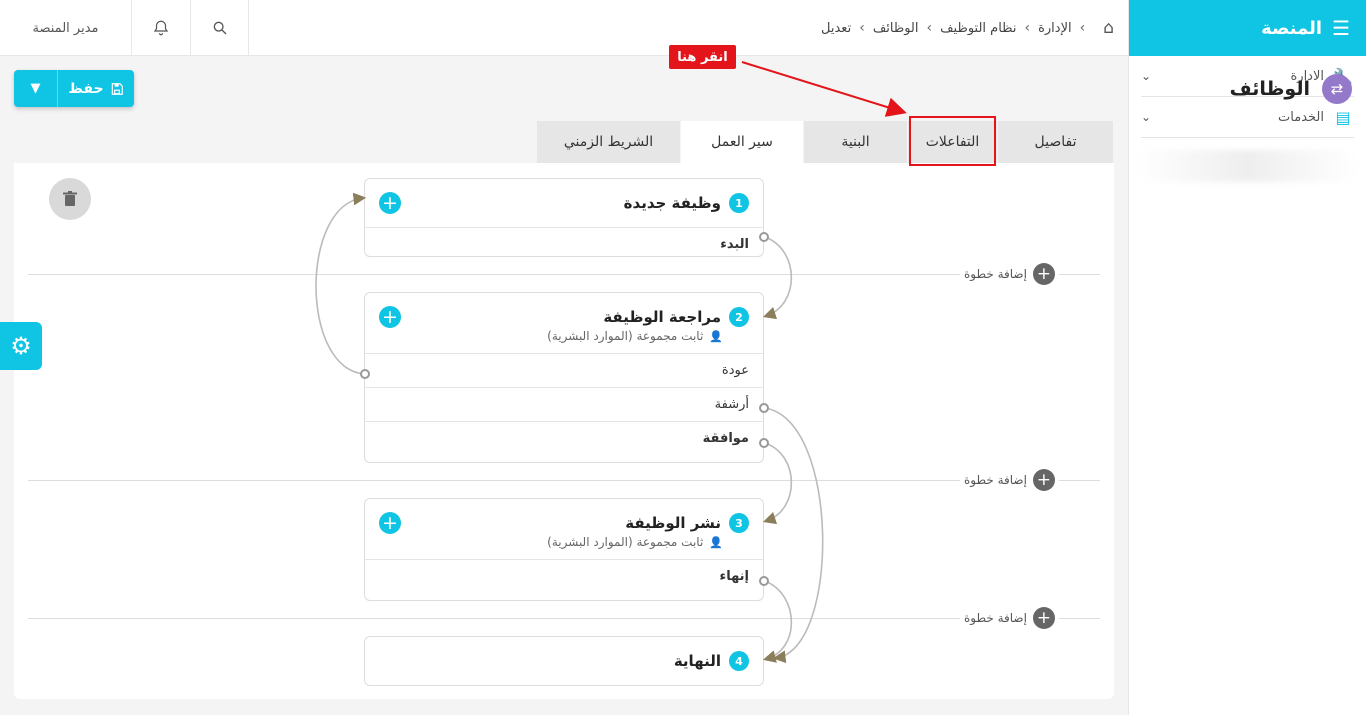 The image size is (1366, 715). What do you see at coordinates (739, 317) in the screenshot?
I see `step-number: 2` at bounding box center [739, 317].